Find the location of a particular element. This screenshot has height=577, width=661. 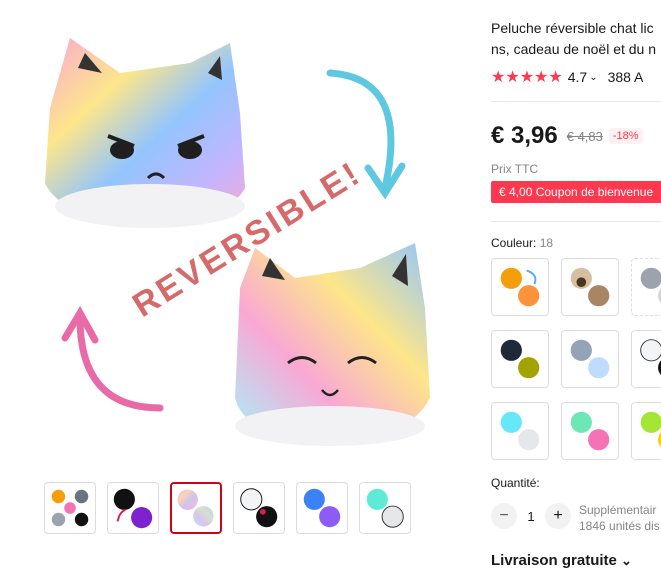

color-swatch-siamese is located at coordinates (590, 287).